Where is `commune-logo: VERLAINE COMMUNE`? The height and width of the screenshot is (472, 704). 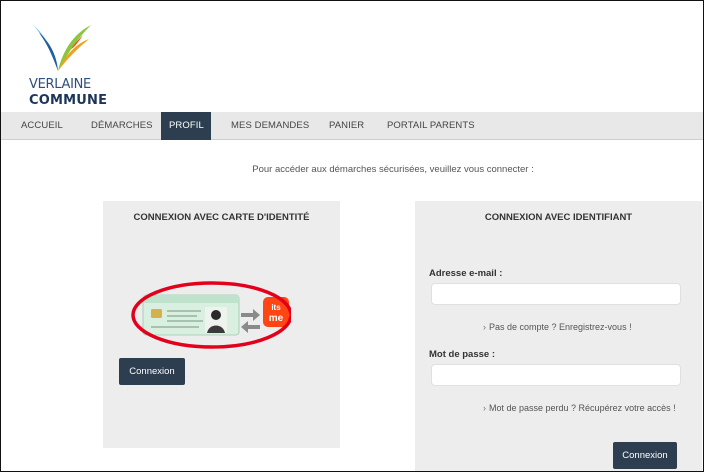
commune-logo: VERLAINE COMMUNE is located at coordinates (82, 64).